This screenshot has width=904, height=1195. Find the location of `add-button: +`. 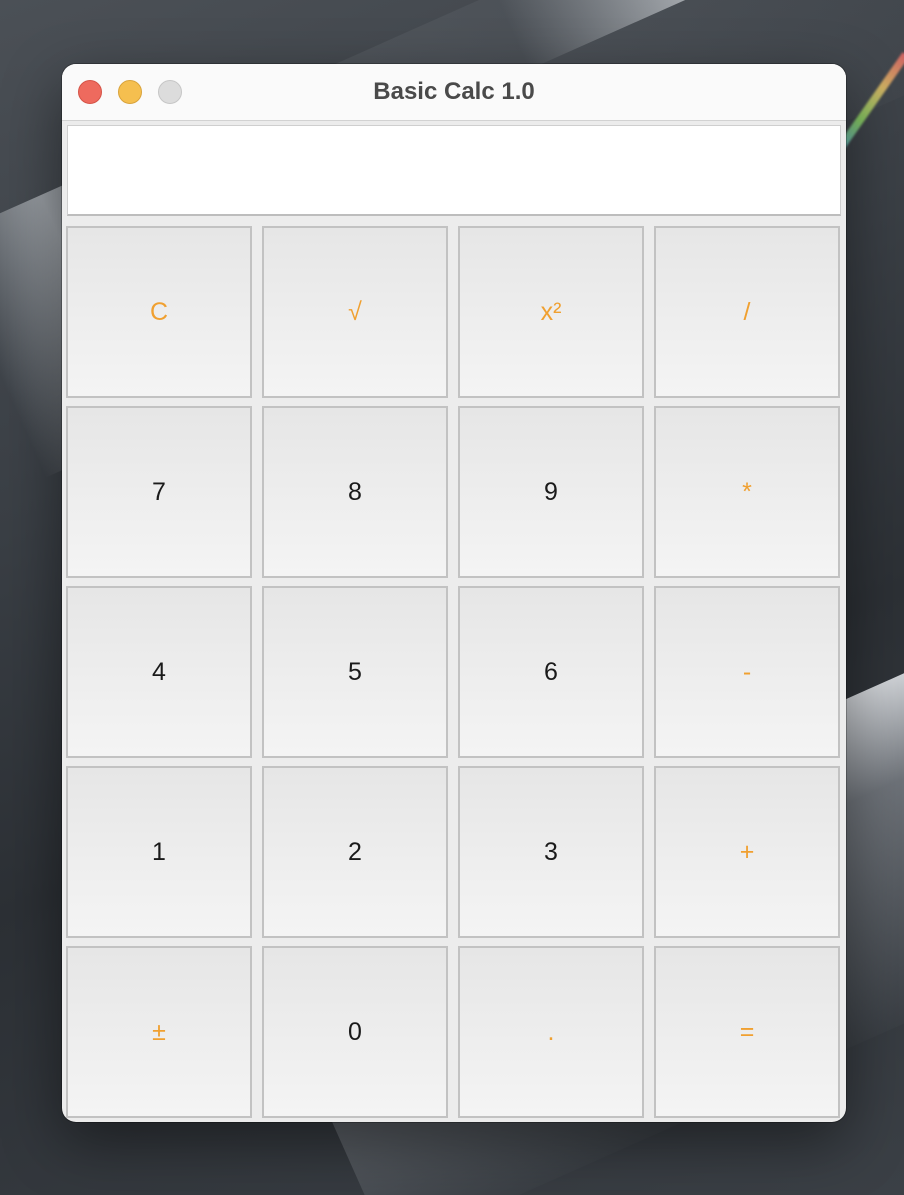

add-button: + is located at coordinates (747, 852).